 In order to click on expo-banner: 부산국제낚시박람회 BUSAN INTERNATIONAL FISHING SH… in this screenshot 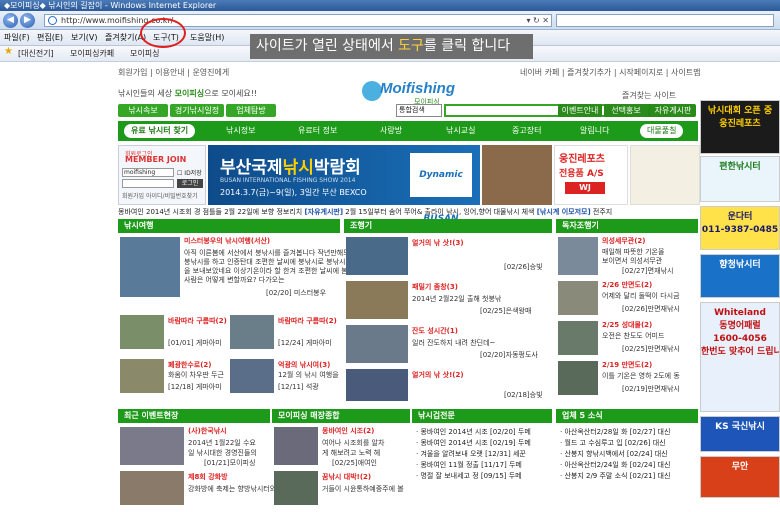, I will do `click(344, 184)`.